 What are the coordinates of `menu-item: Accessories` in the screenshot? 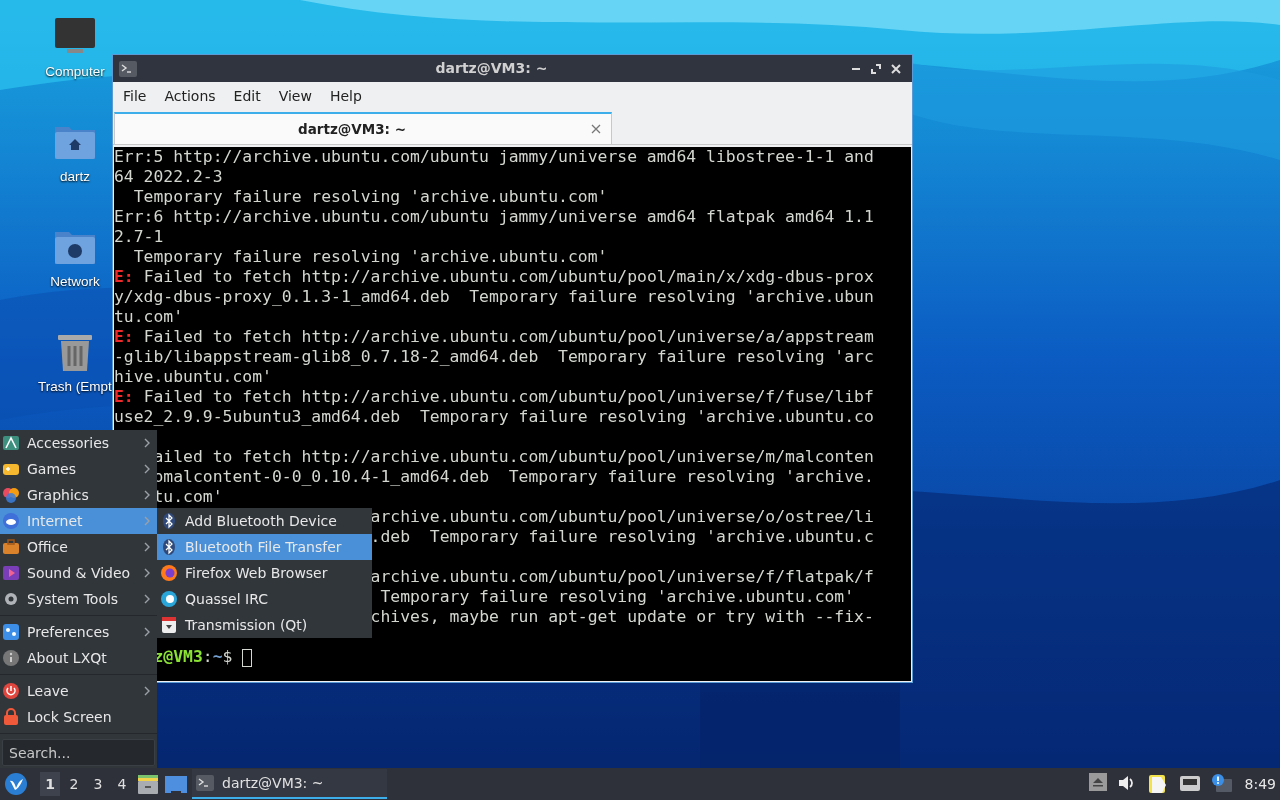 It's located at (78, 443).